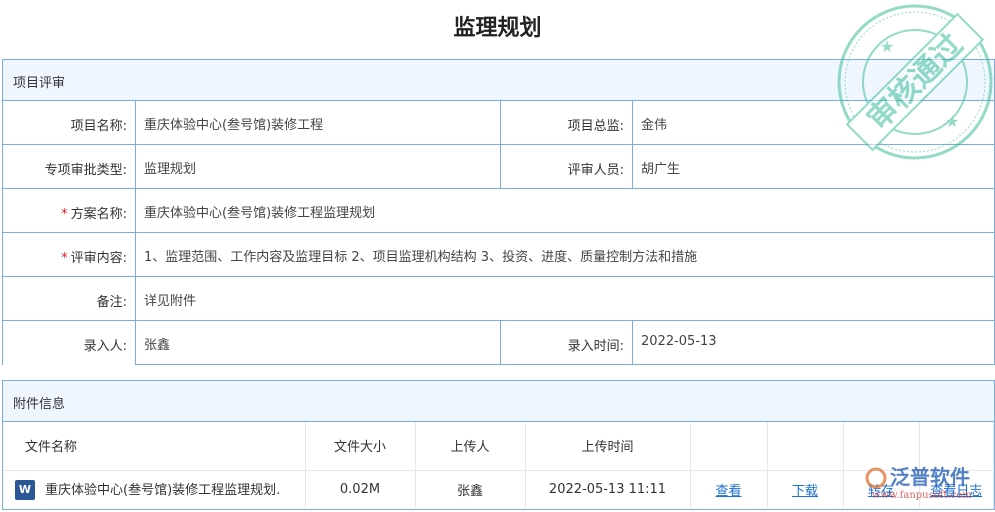 The height and width of the screenshot is (512, 995). Describe the element at coordinates (69, 122) in the screenshot. I see `field-label: 项目名称:` at that location.